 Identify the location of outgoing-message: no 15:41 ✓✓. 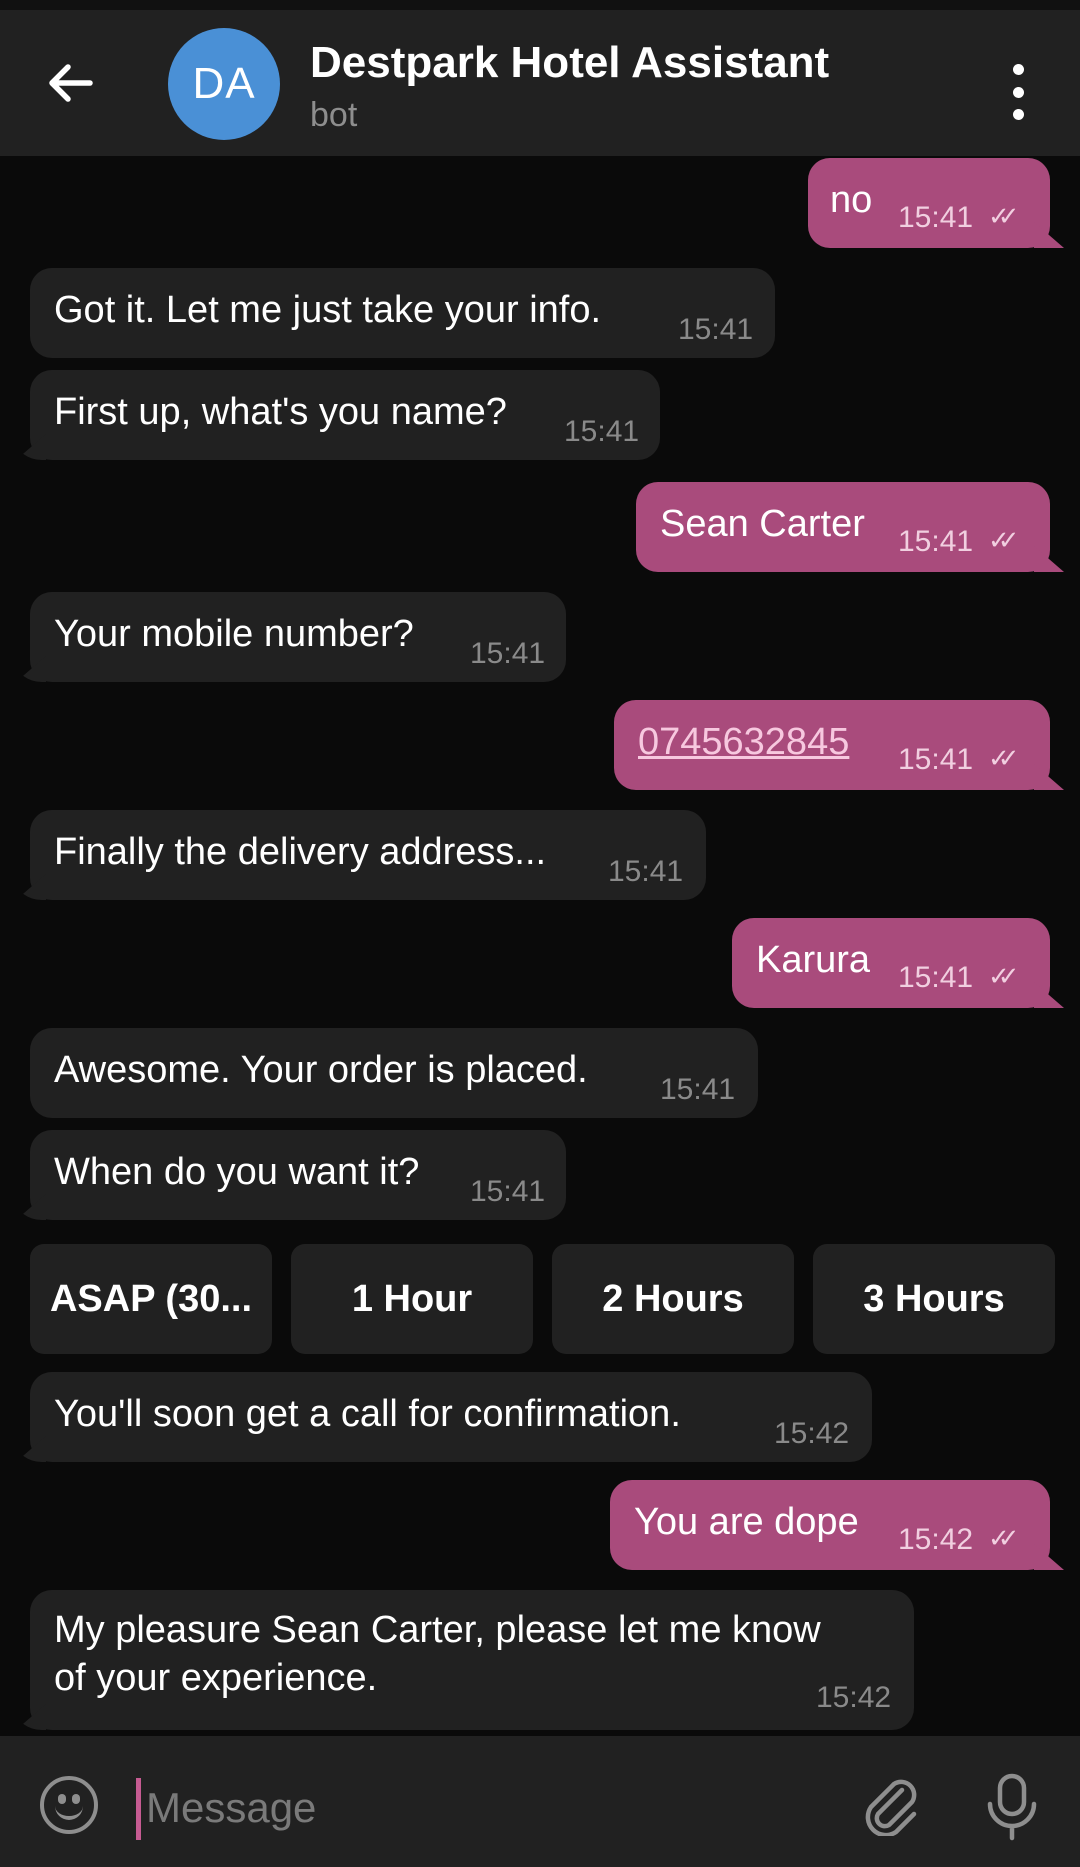
(929, 203).